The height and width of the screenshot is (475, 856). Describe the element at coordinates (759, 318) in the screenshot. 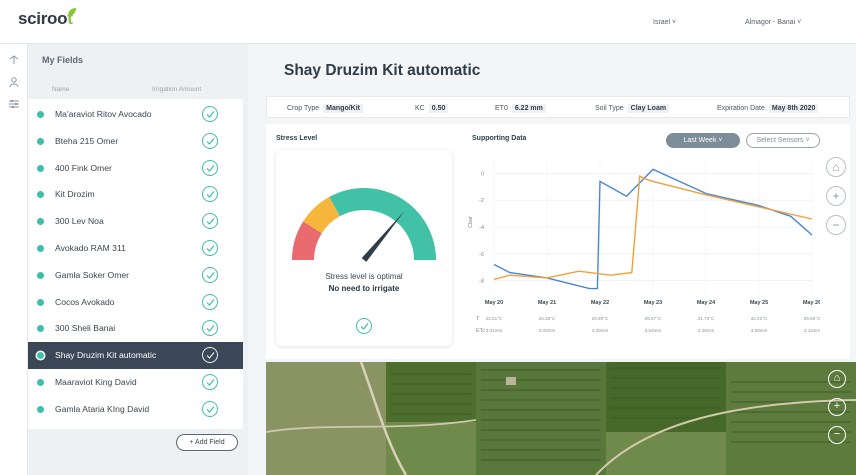

I see `row-value: 32.22°C` at that location.